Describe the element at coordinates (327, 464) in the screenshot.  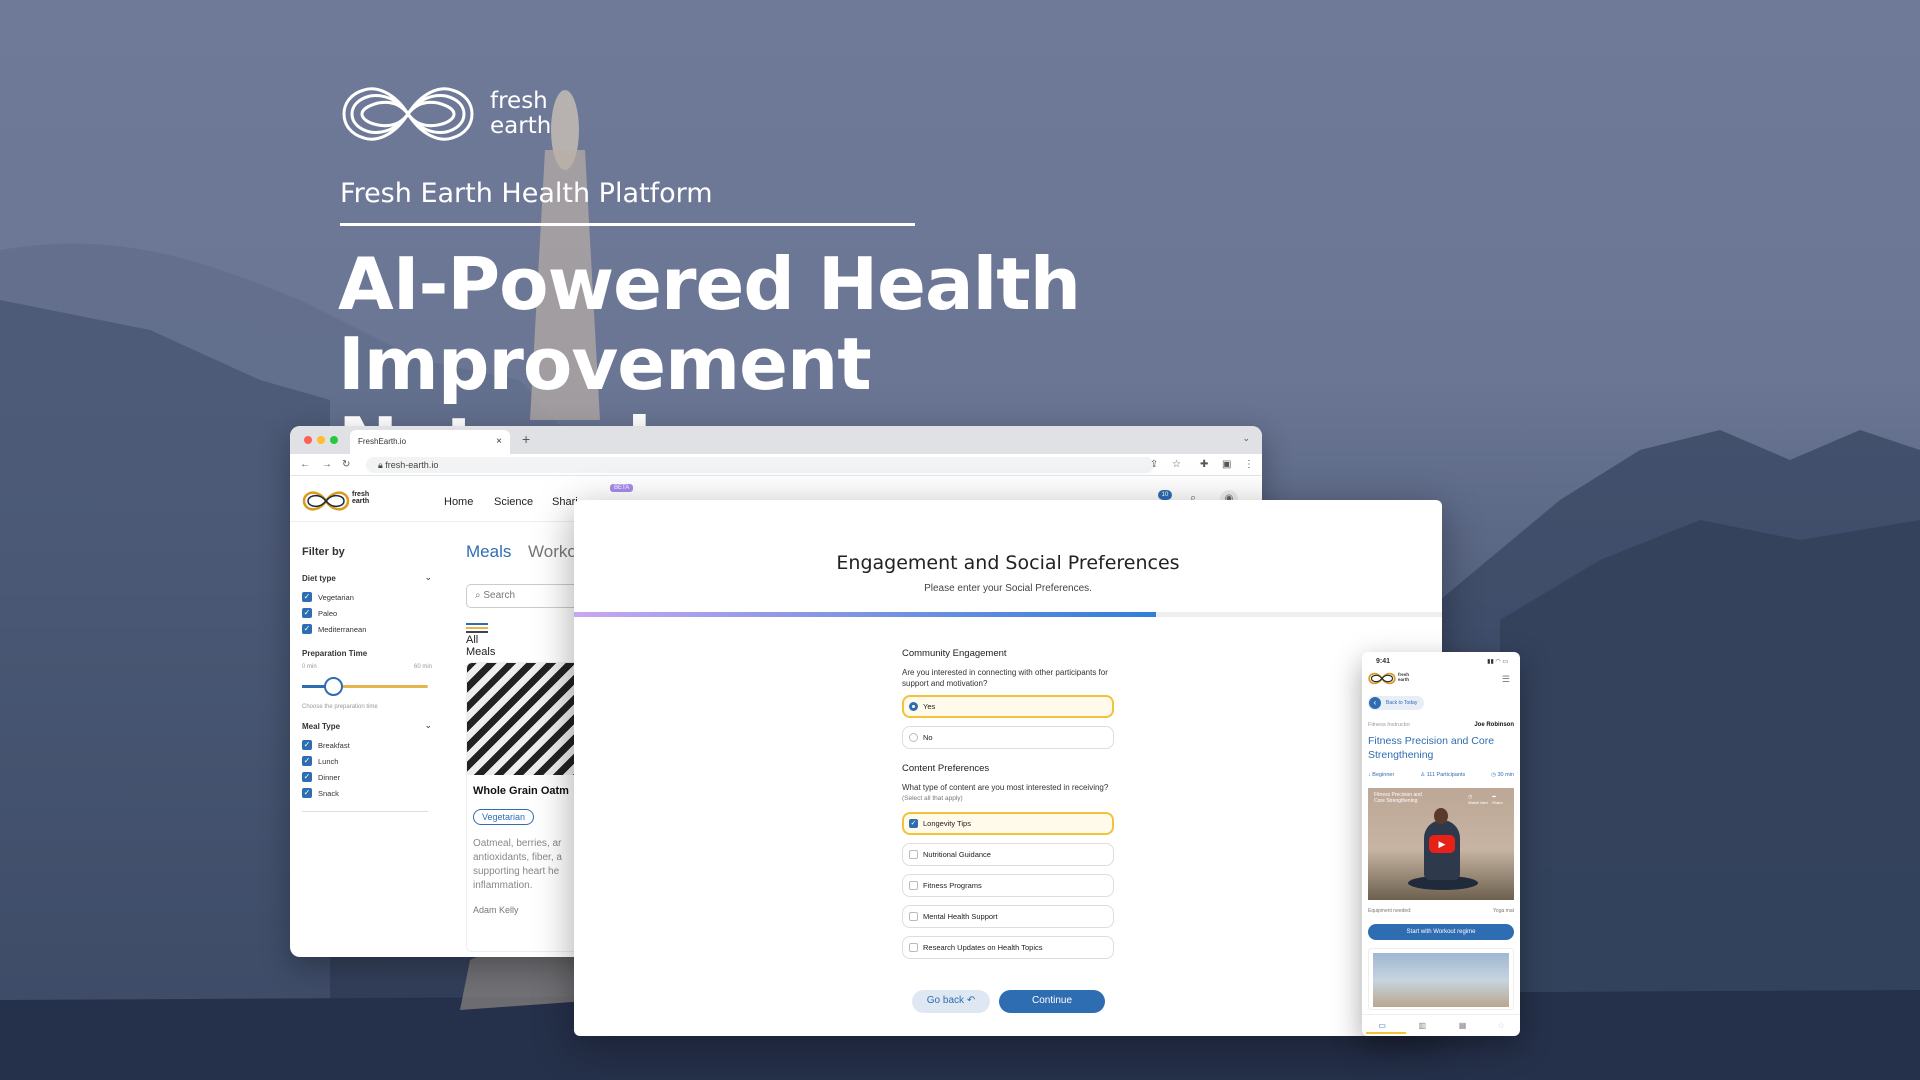
I see `forward-arrow-icon: →` at that location.